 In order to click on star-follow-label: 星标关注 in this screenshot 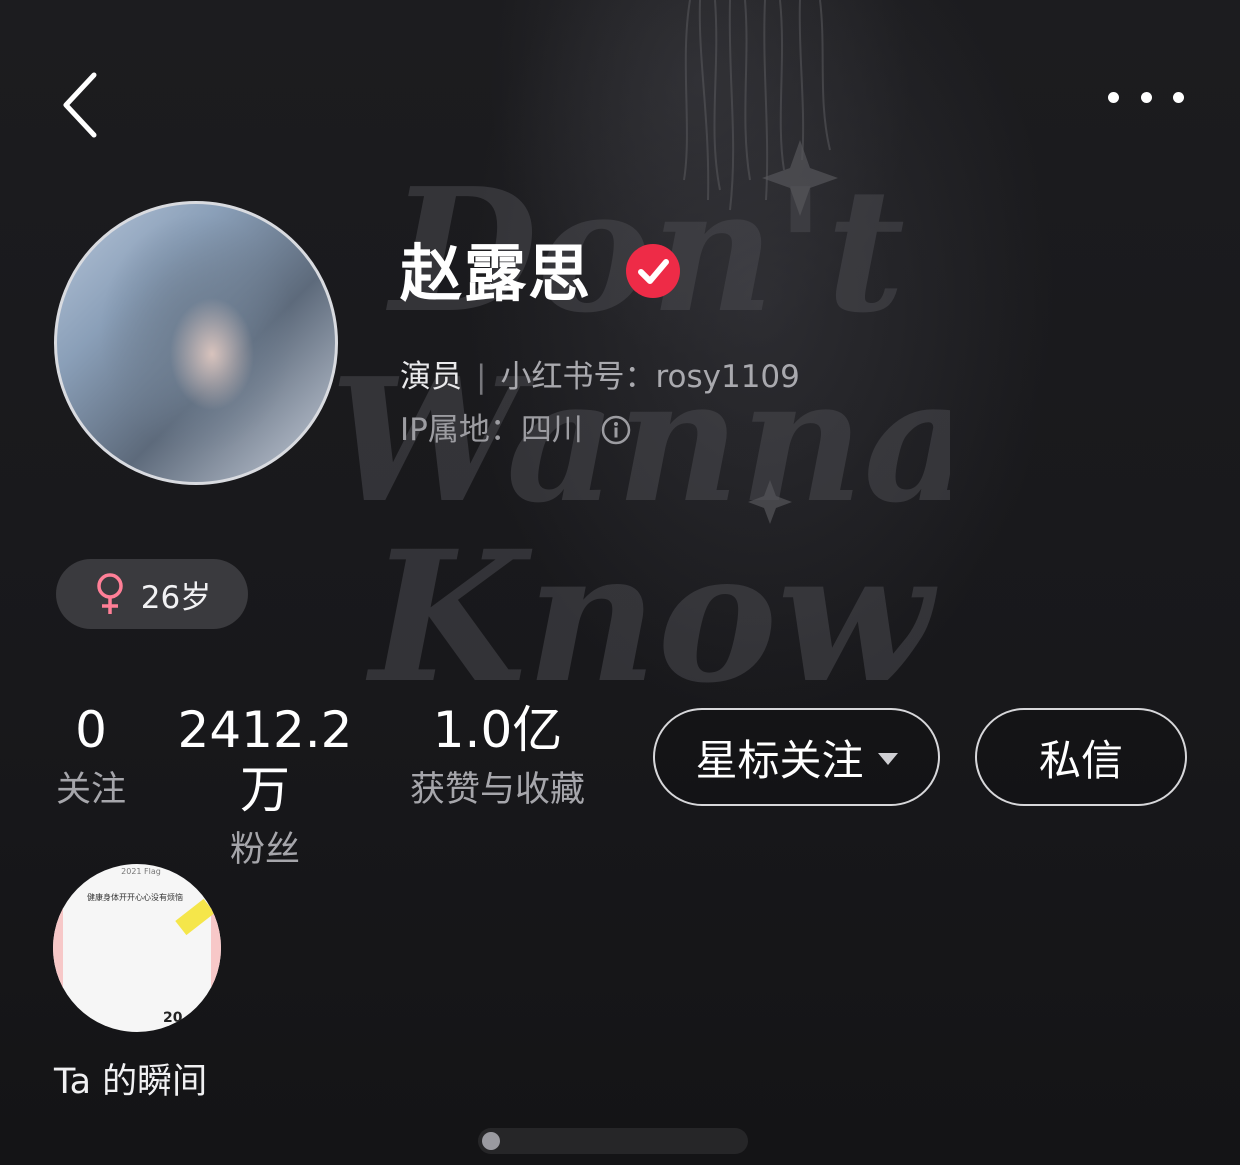, I will do `click(779, 760)`.